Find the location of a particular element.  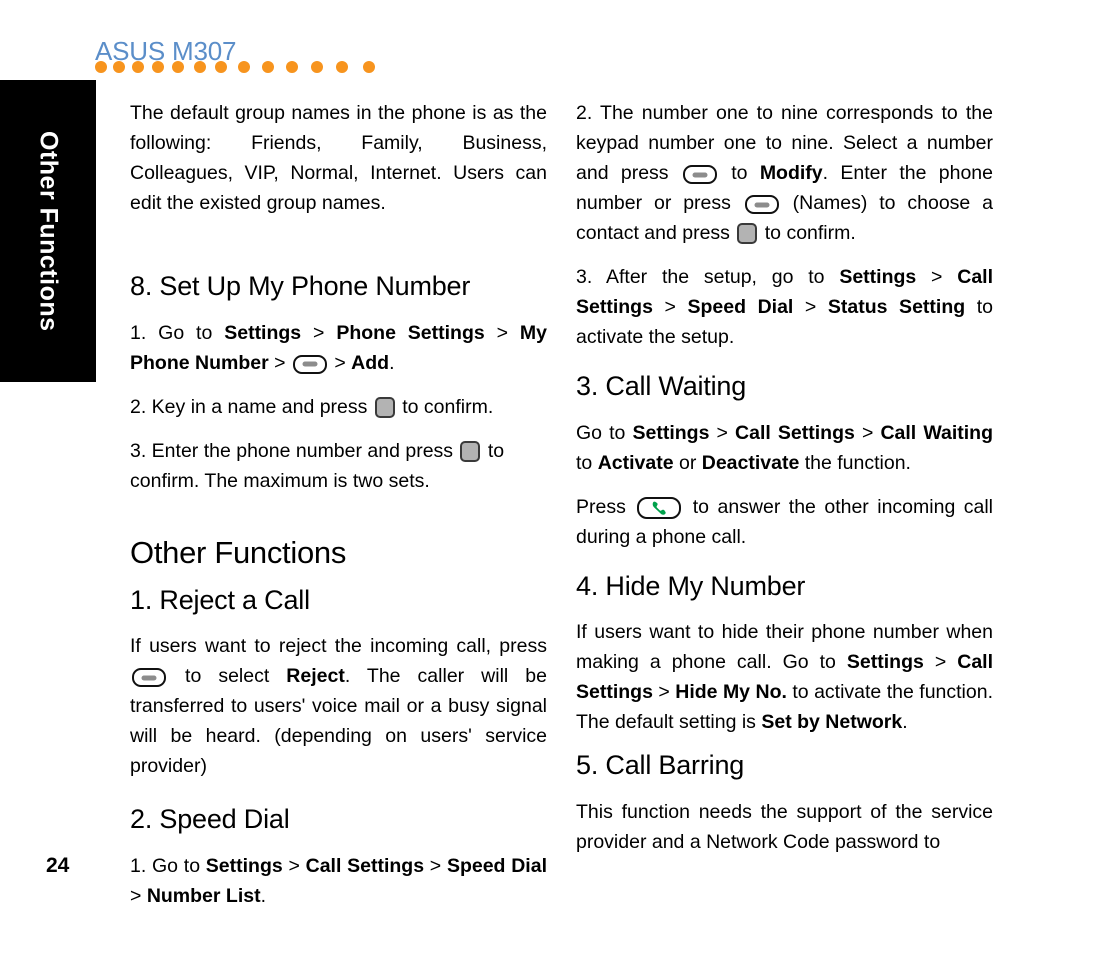

menu-path-status-setting: Status Setting is located at coordinates (896, 307).